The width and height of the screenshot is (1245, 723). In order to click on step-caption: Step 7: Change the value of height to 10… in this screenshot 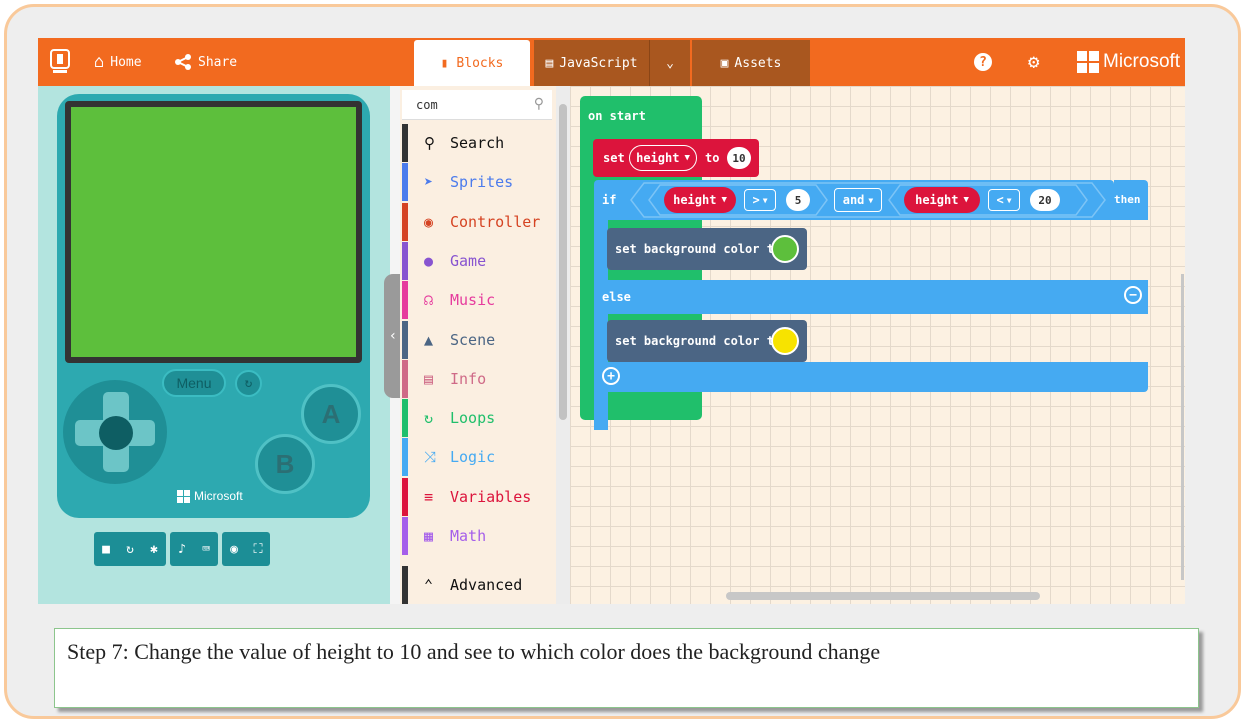, I will do `click(626, 668)`.